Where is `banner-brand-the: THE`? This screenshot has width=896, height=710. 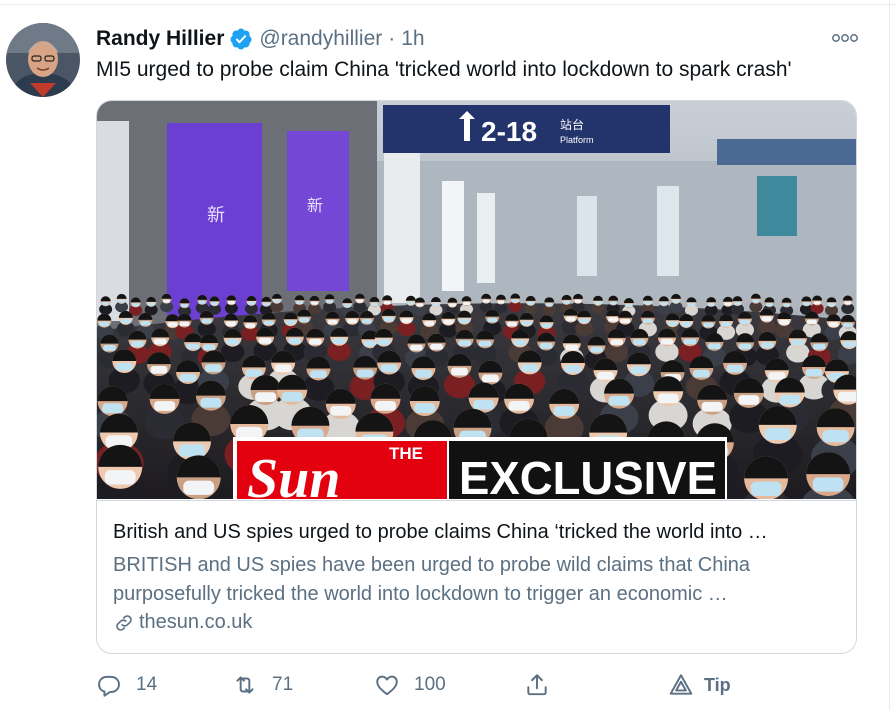 banner-brand-the: THE is located at coordinates (406, 453).